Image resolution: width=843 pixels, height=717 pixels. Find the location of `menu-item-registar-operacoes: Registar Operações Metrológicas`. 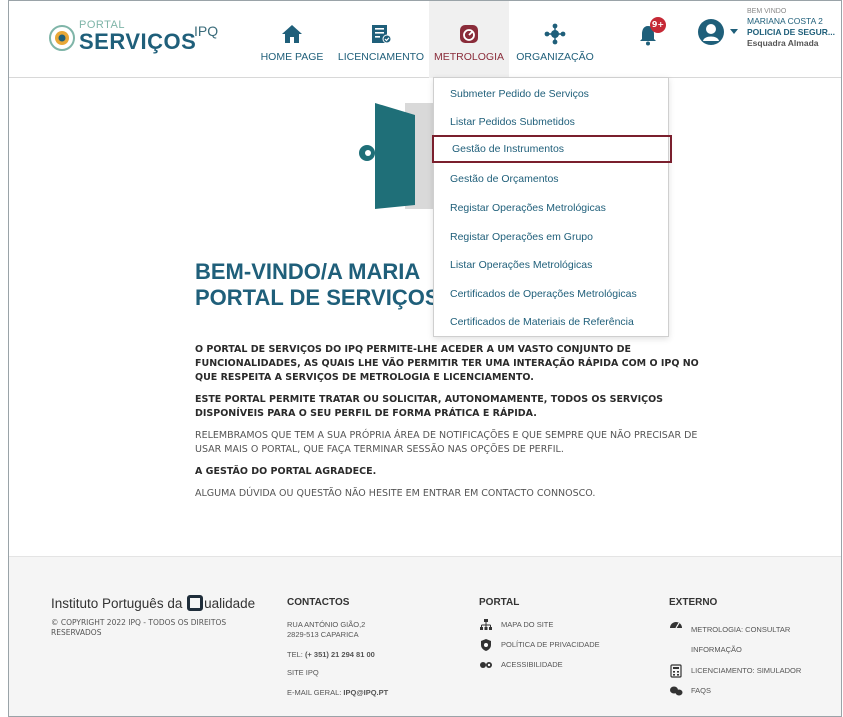

menu-item-registar-operacoes: Registar Operações Metrológicas is located at coordinates (552, 208).